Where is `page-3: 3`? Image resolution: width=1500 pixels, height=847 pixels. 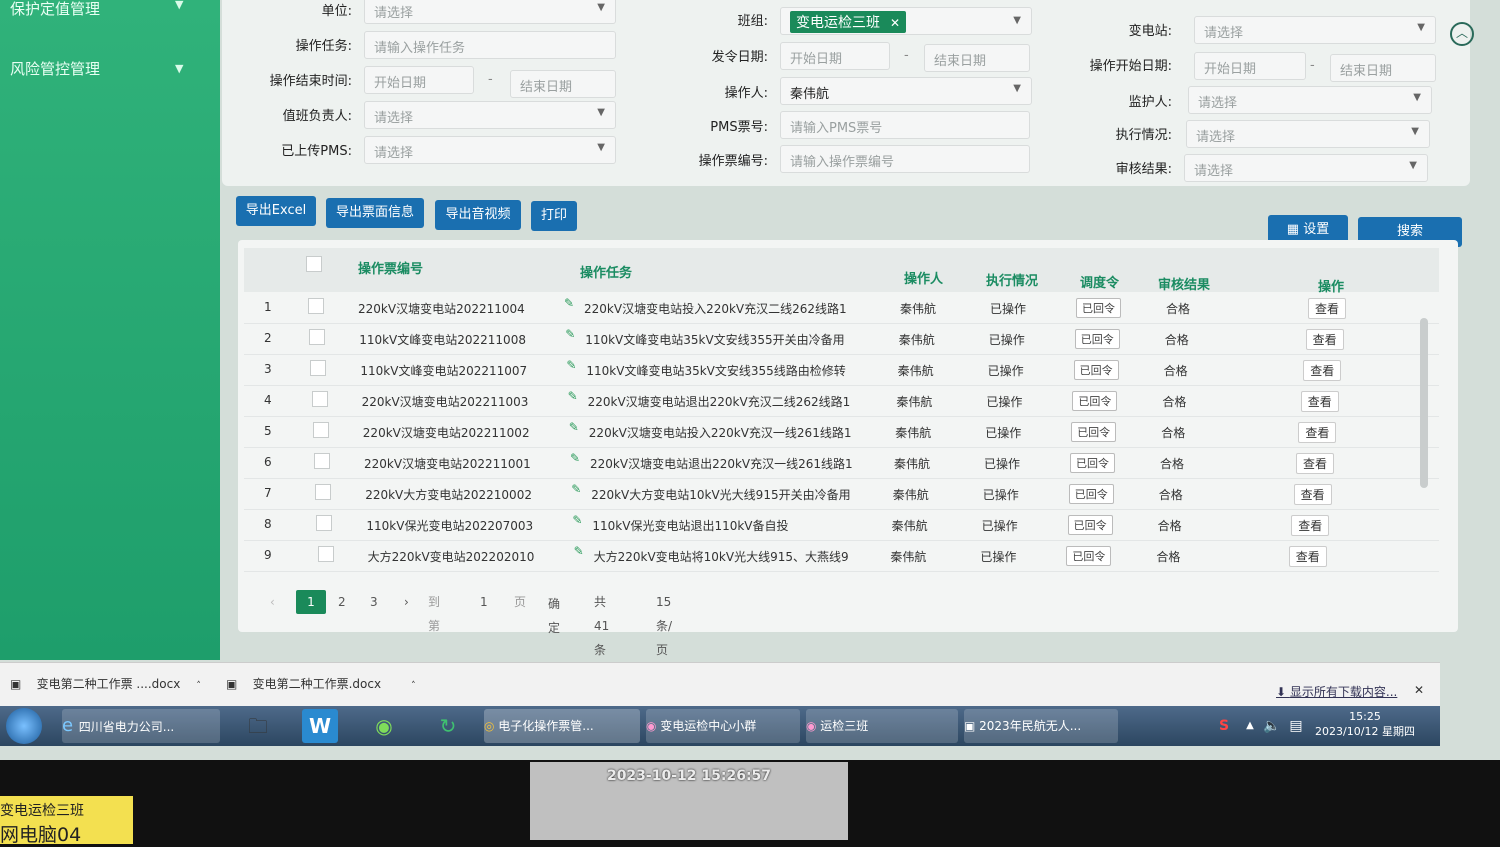
page-3: 3 is located at coordinates (374, 602).